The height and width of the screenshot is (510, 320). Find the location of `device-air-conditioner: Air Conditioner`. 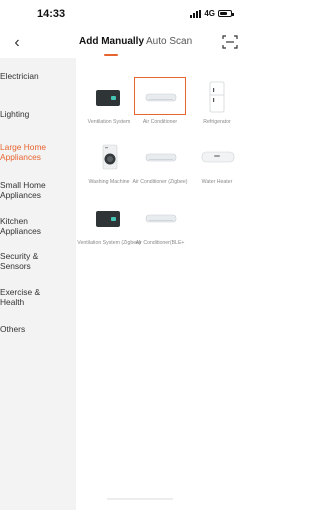

device-air-conditioner: Air Conditioner is located at coordinates (160, 108).